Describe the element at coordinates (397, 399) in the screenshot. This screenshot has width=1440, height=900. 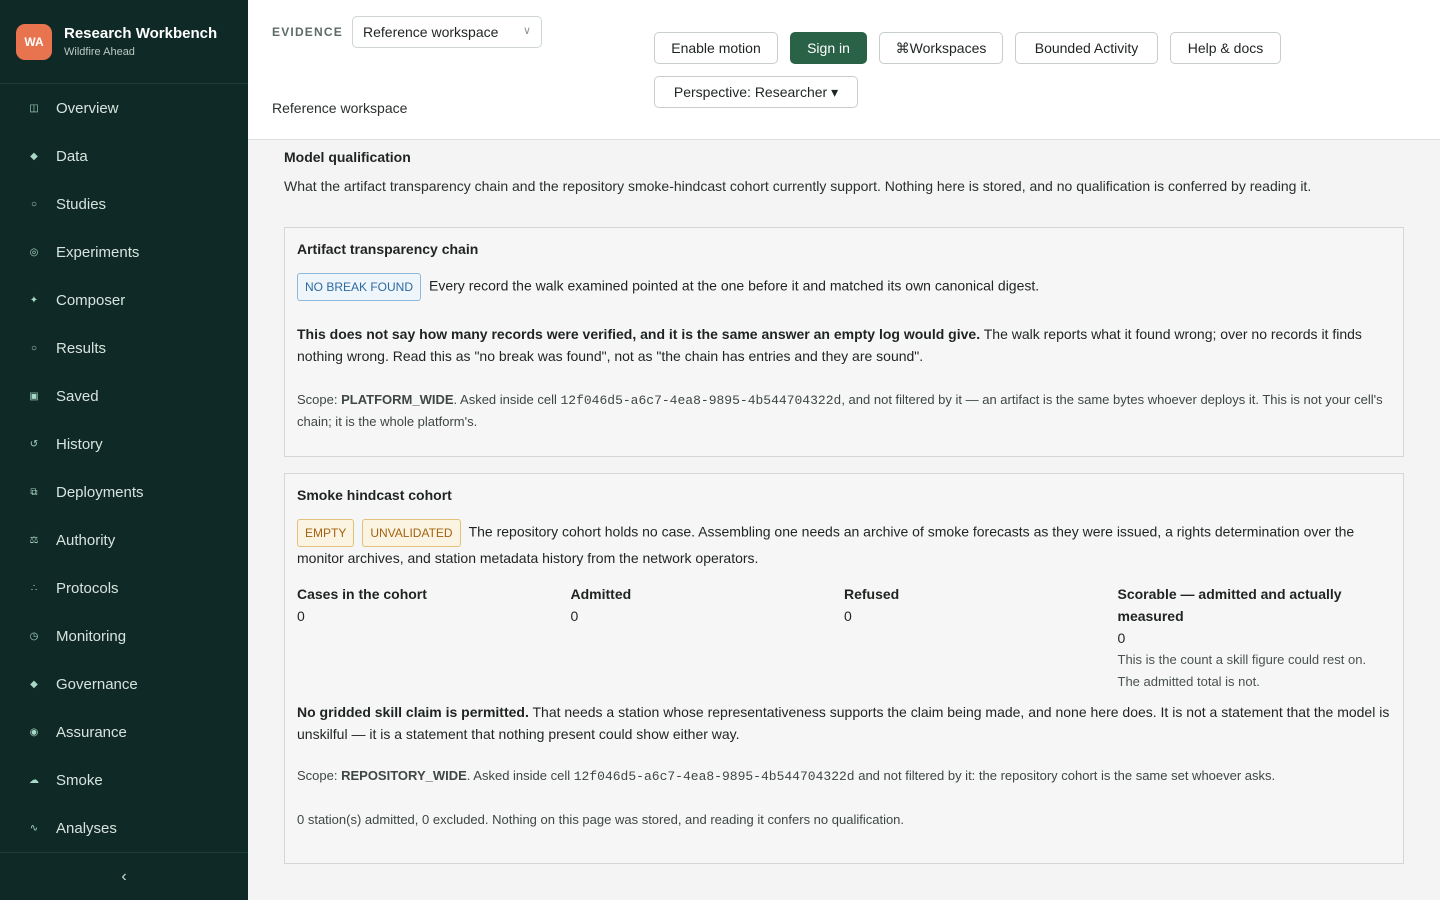
I see `scope-value: PLATFORM_WIDE` at that location.